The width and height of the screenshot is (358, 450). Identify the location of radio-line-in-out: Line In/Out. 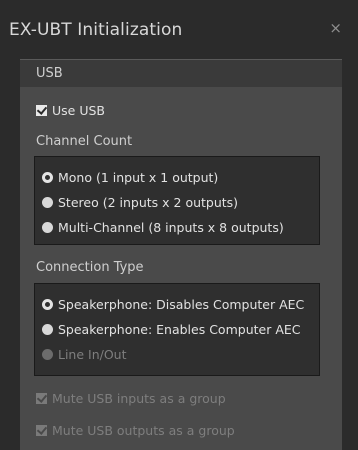
(84, 354).